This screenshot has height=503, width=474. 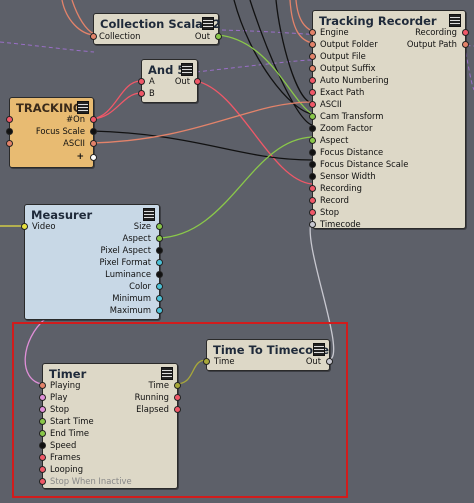 I want to click on node-title: TRACKING, so click(x=49, y=108).